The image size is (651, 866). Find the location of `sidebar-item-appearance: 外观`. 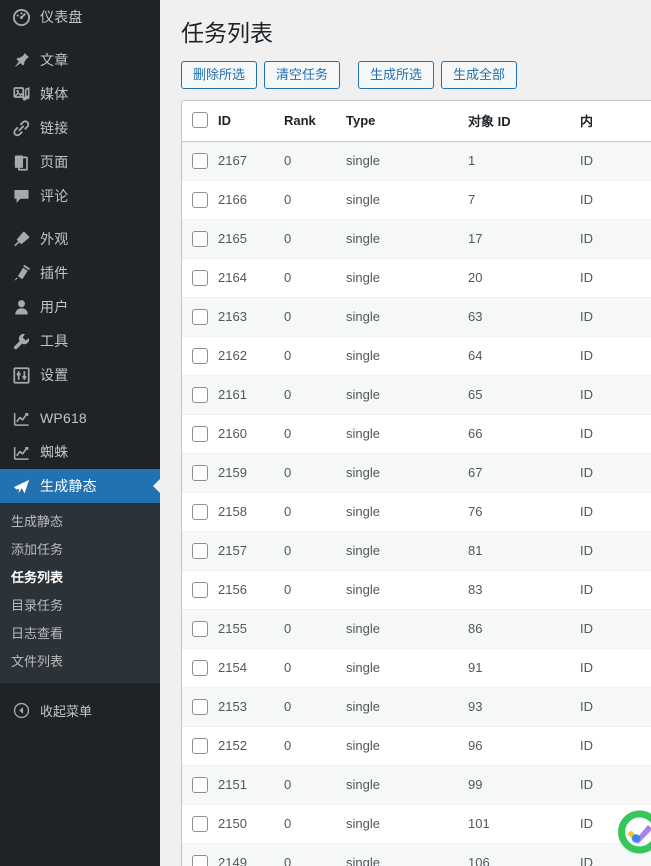

sidebar-item-appearance: 外观 is located at coordinates (80, 239).